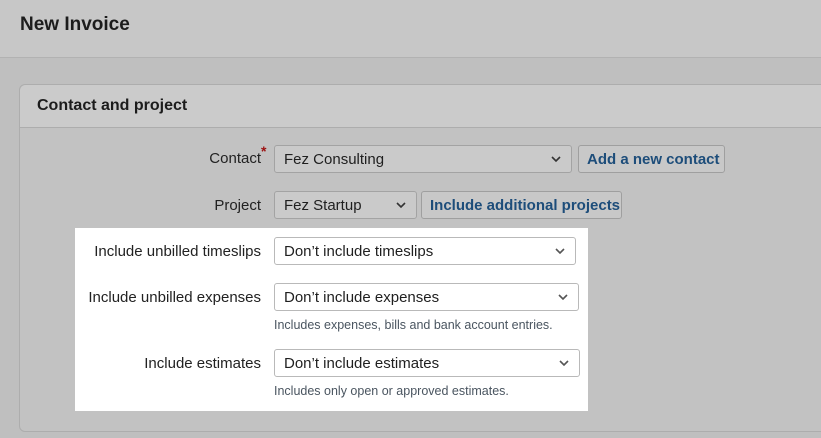  I want to click on contact-label: Contact, so click(235, 158).